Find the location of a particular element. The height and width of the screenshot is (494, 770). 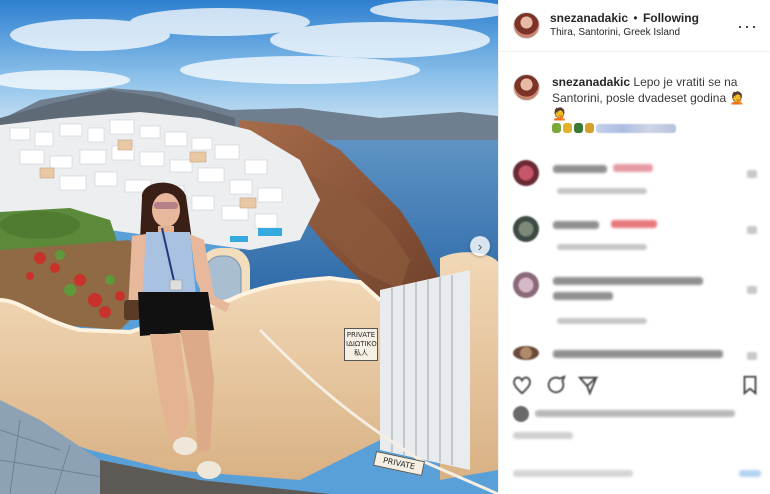

action-bar is located at coordinates (636, 386).